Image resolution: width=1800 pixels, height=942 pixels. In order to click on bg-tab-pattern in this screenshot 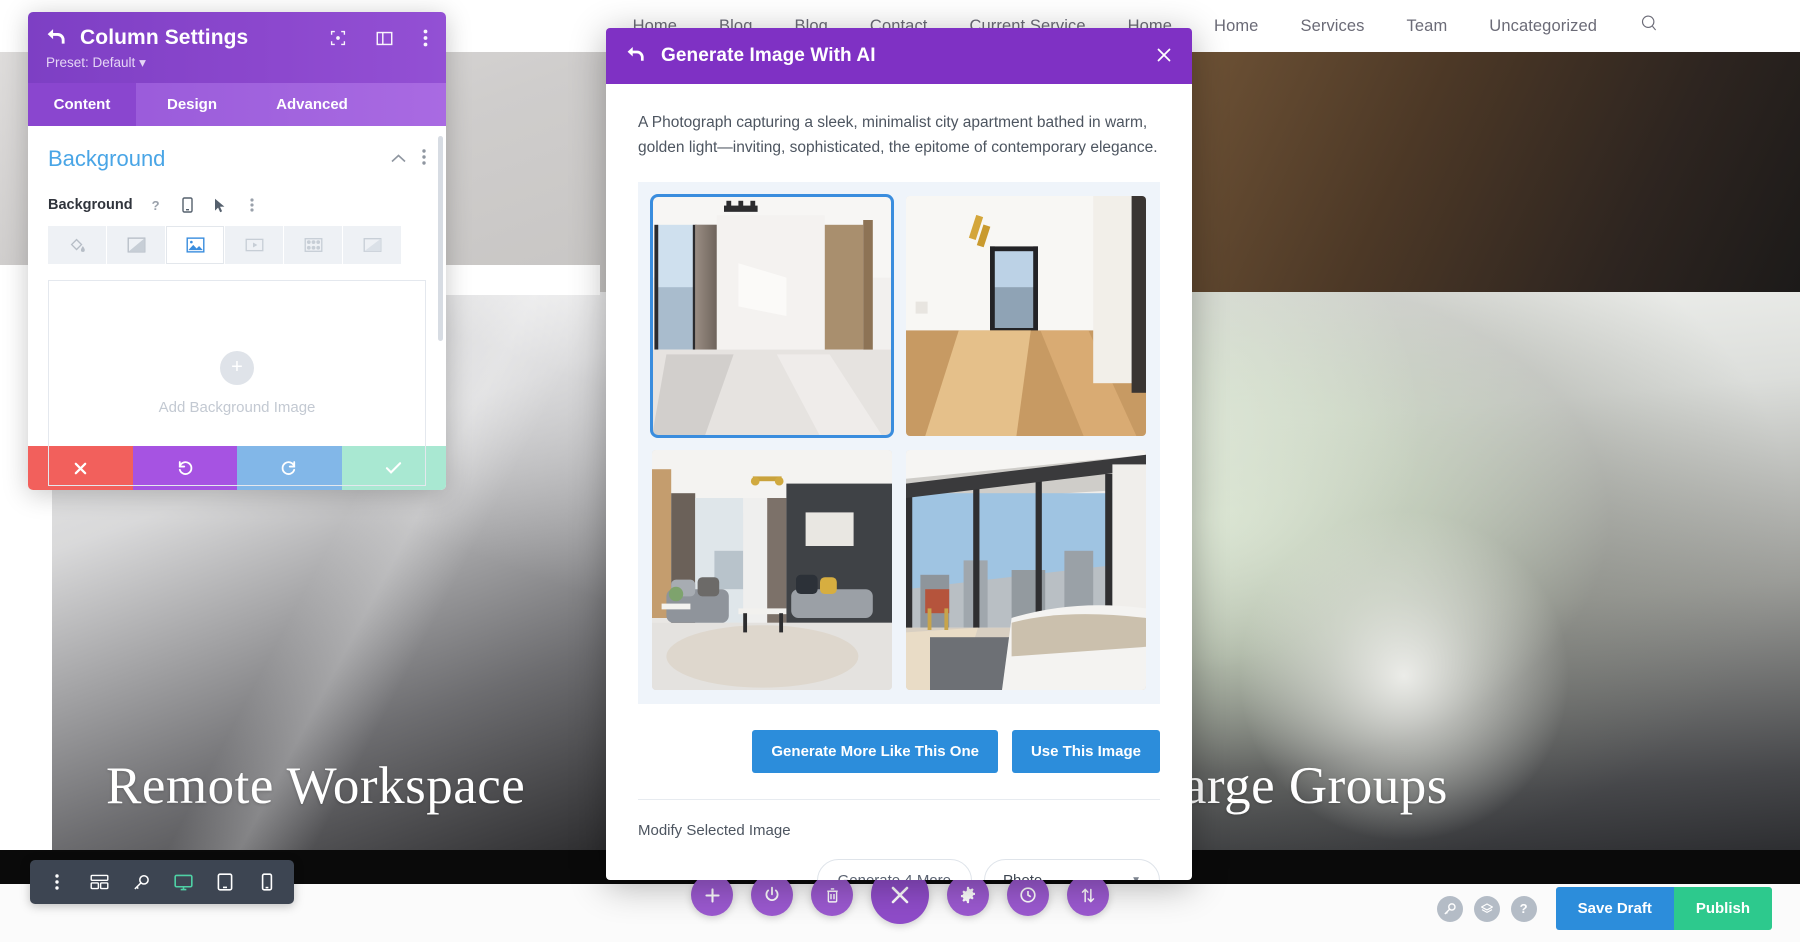, I will do `click(313, 245)`.